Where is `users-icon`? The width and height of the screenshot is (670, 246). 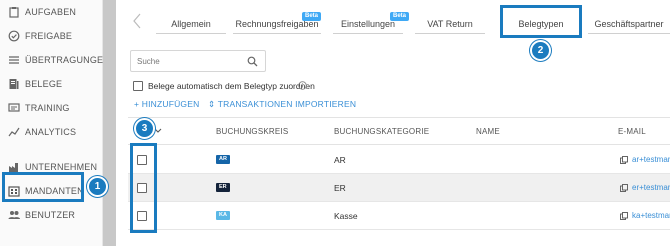
users-icon is located at coordinates (14, 215).